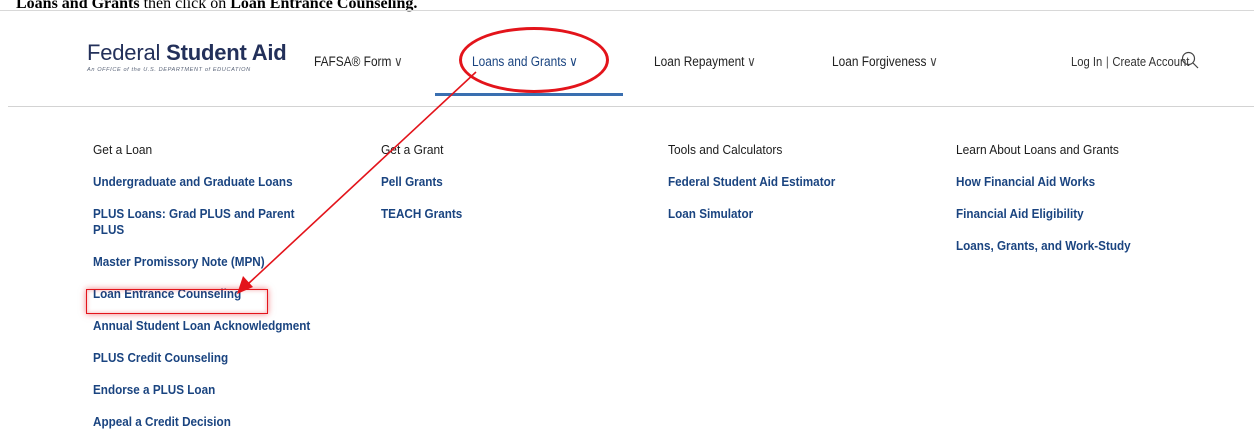 Image resolution: width=1254 pixels, height=443 pixels. I want to click on logo-word-federal: Federal, so click(124, 52).